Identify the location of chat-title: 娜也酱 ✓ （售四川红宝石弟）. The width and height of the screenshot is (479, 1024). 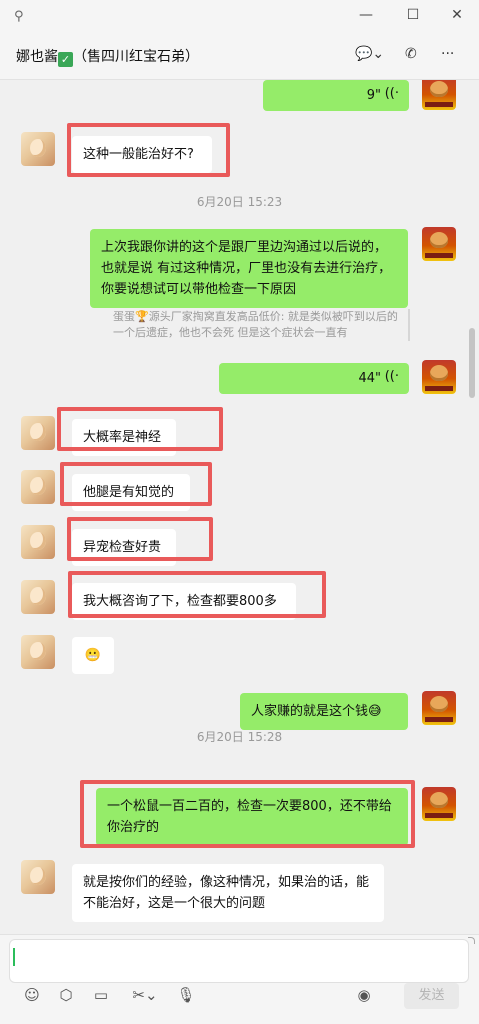
(107, 56).